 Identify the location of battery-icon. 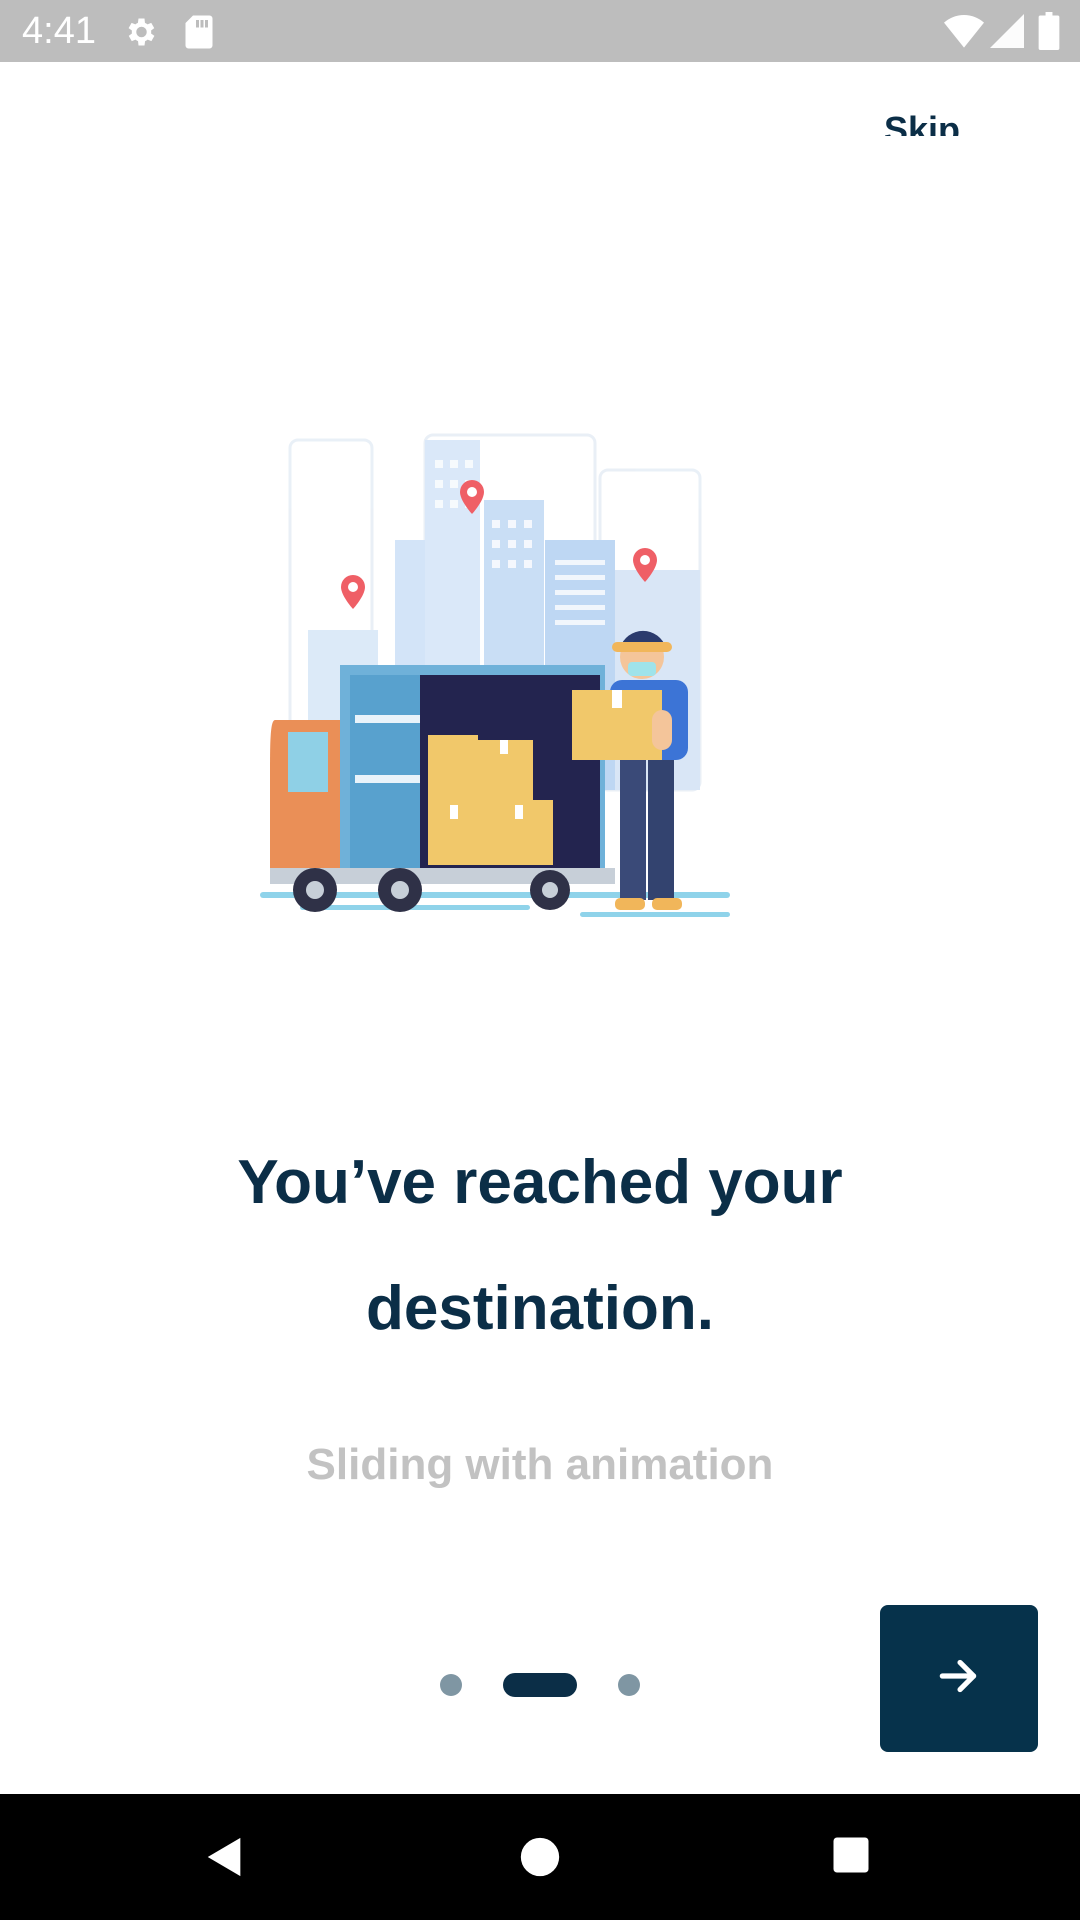
(1049, 33).